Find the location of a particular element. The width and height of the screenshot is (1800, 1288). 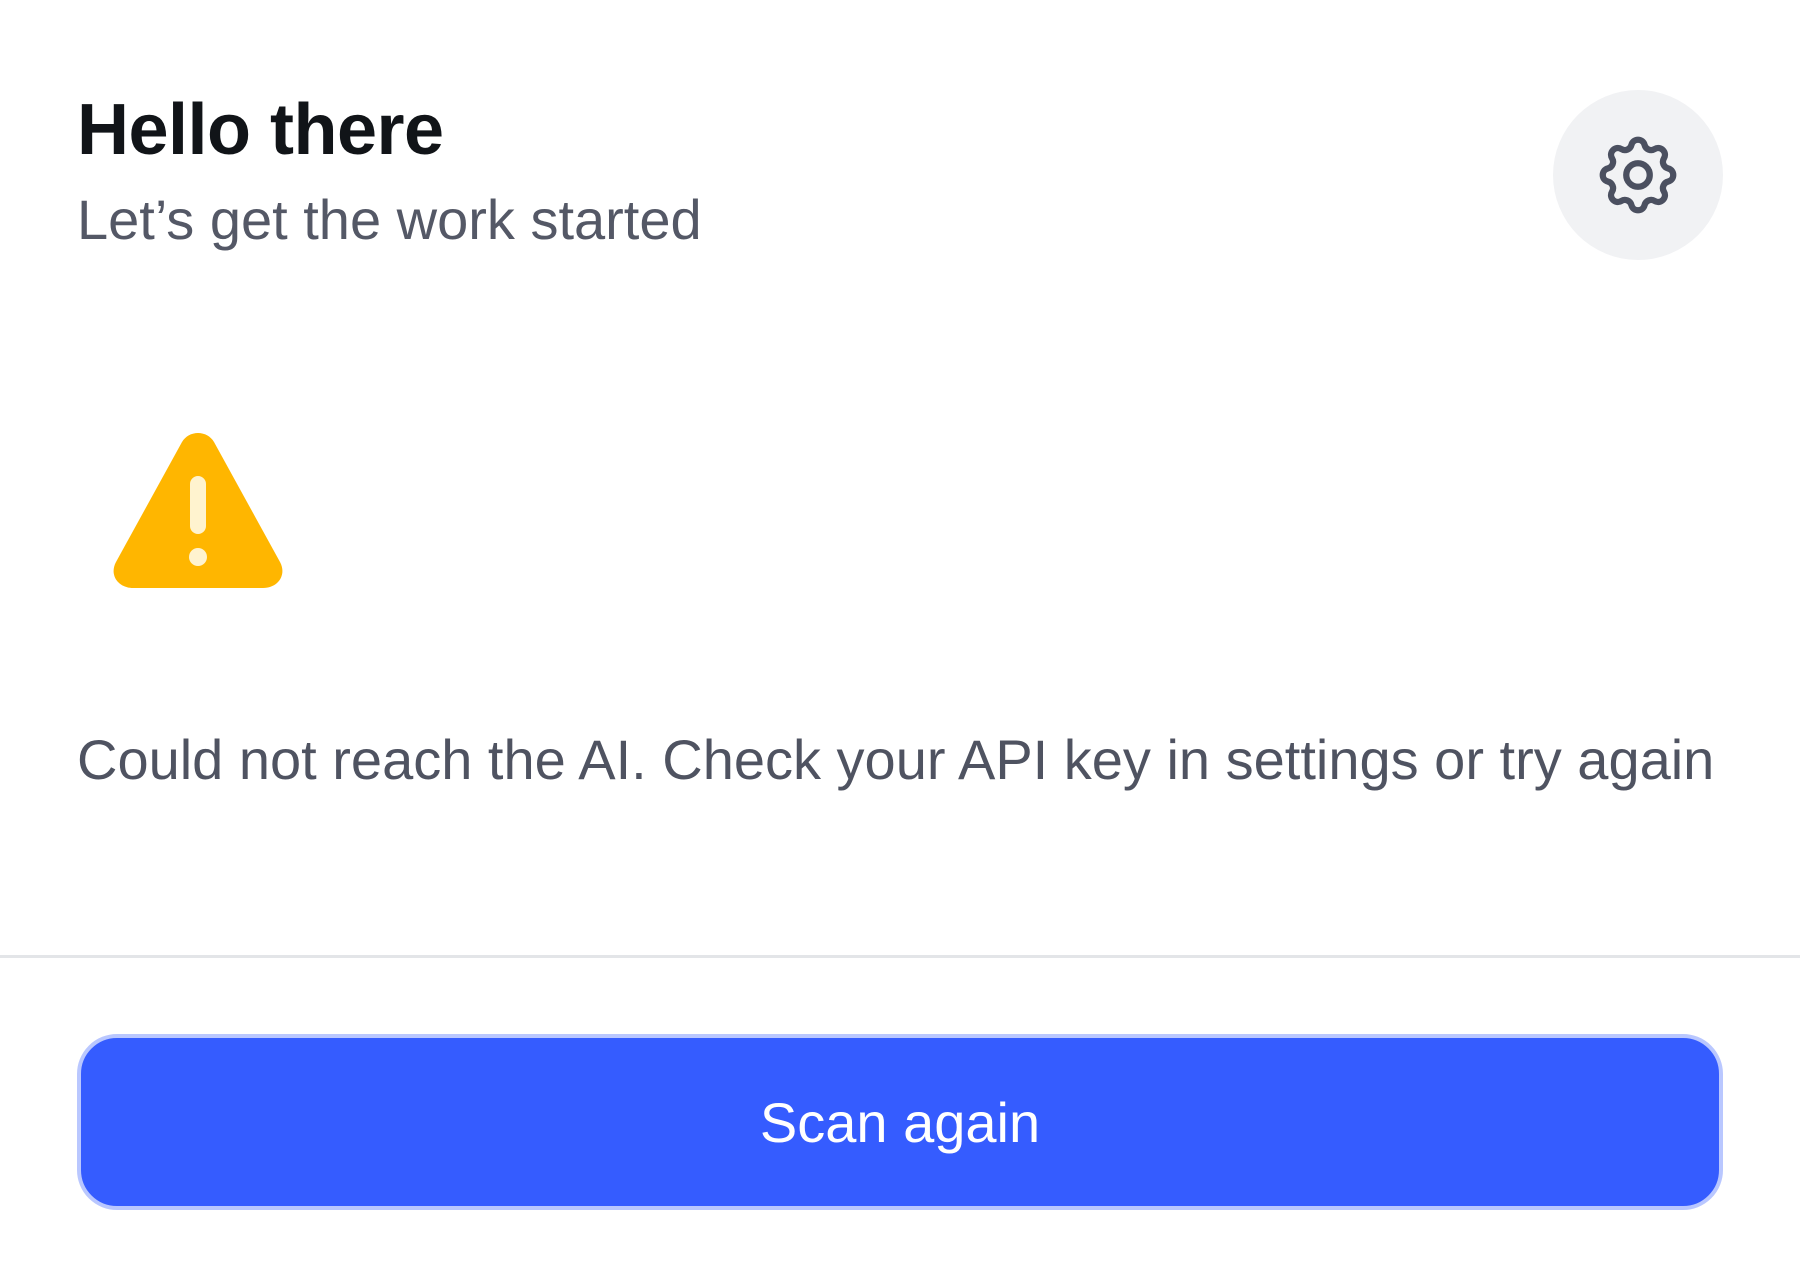

scan-again-button: Scan again is located at coordinates (900, 1122).